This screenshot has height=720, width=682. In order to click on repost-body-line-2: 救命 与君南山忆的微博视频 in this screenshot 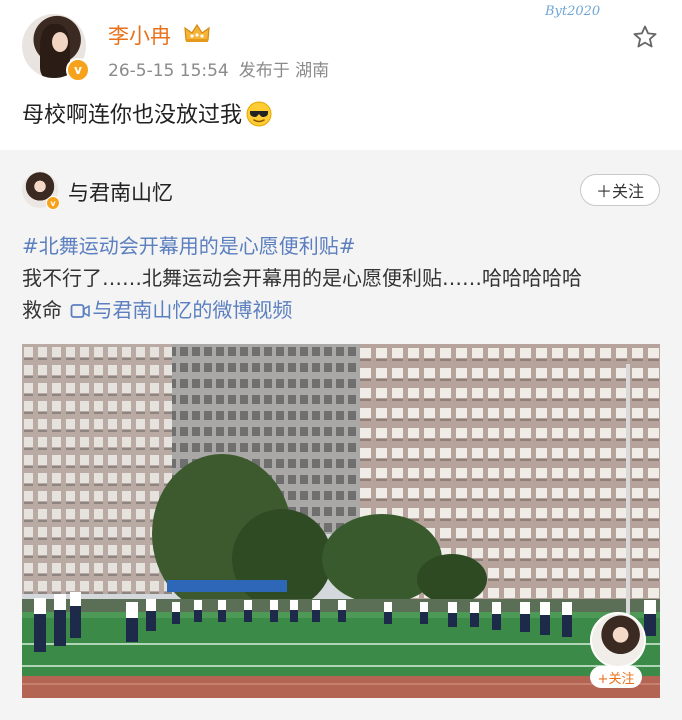, I will do `click(342, 310)`.